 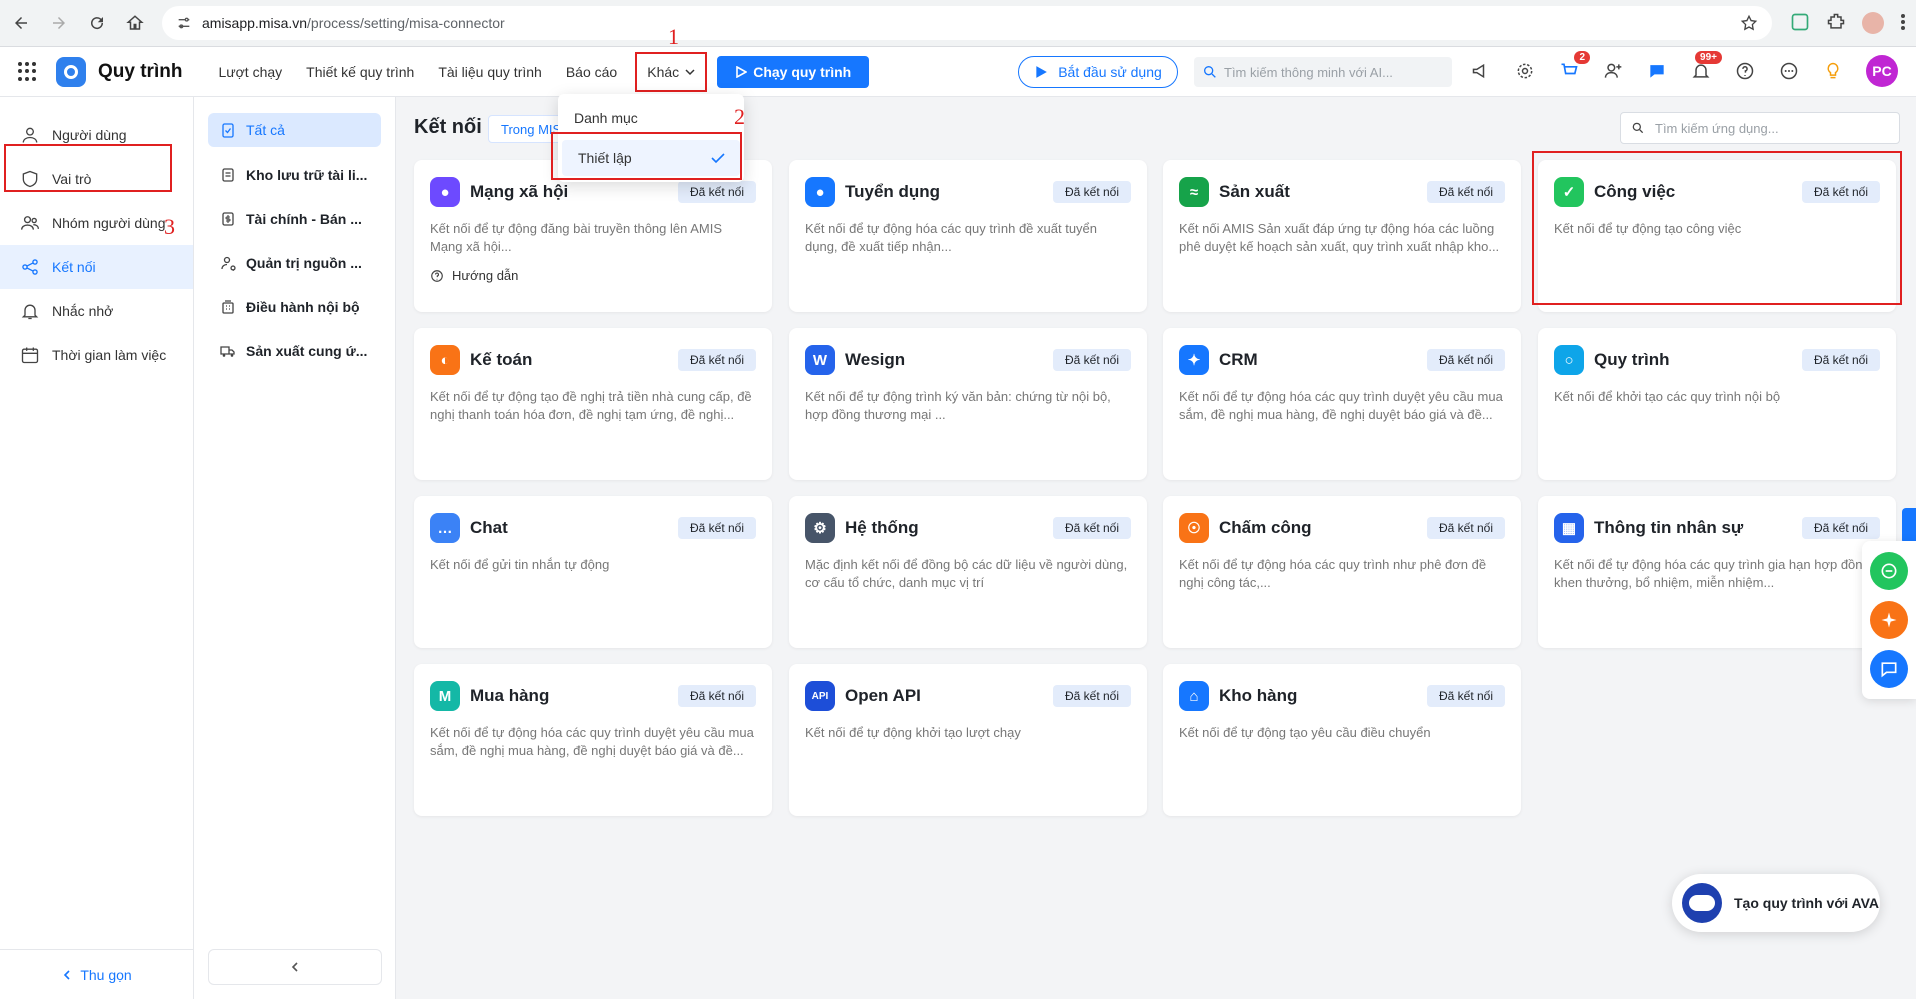 What do you see at coordinates (1194, 696) in the screenshot?
I see `connector-app-icon: ⌂` at bounding box center [1194, 696].